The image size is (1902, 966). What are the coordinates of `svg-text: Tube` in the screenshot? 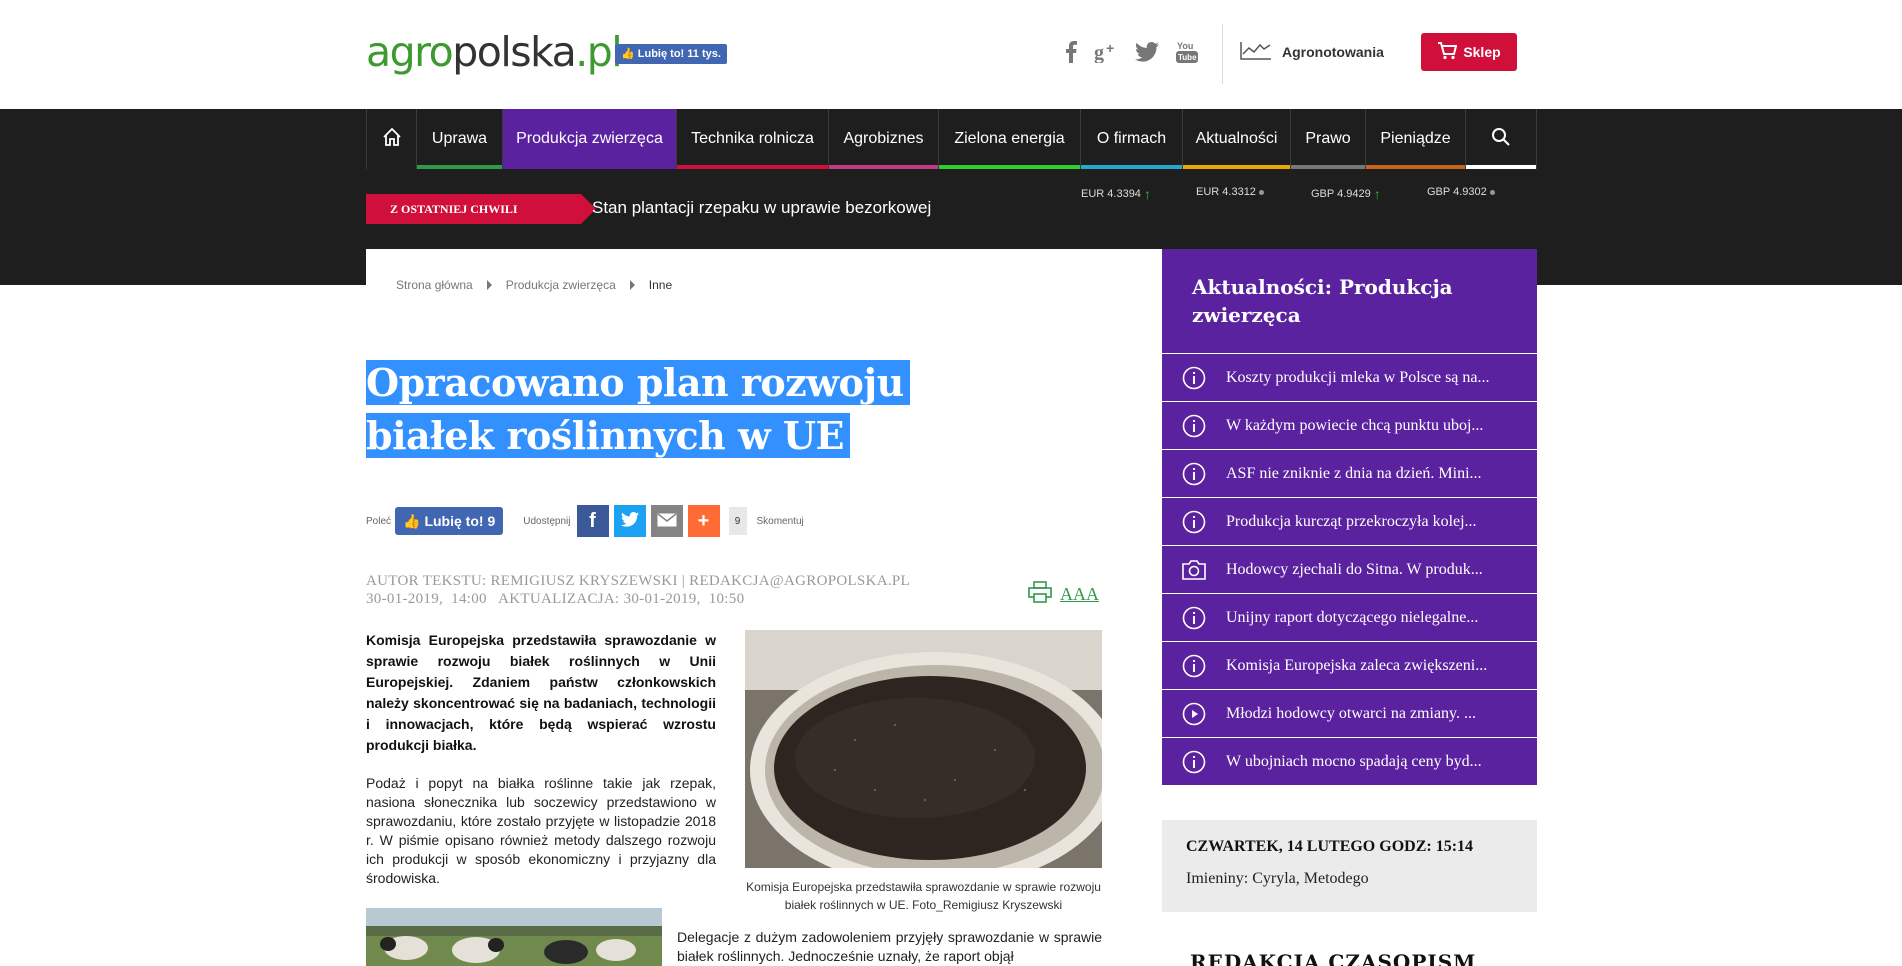 It's located at (1187, 57).